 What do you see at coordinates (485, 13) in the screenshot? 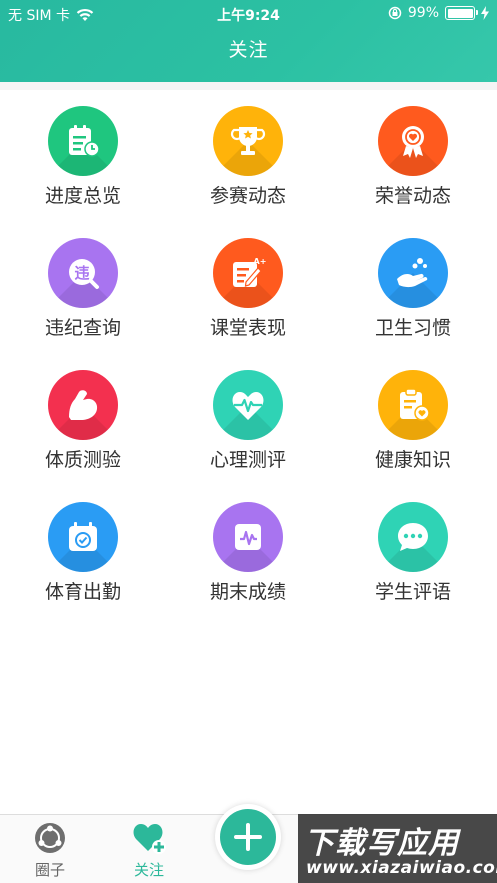
I see `charging-icon` at bounding box center [485, 13].